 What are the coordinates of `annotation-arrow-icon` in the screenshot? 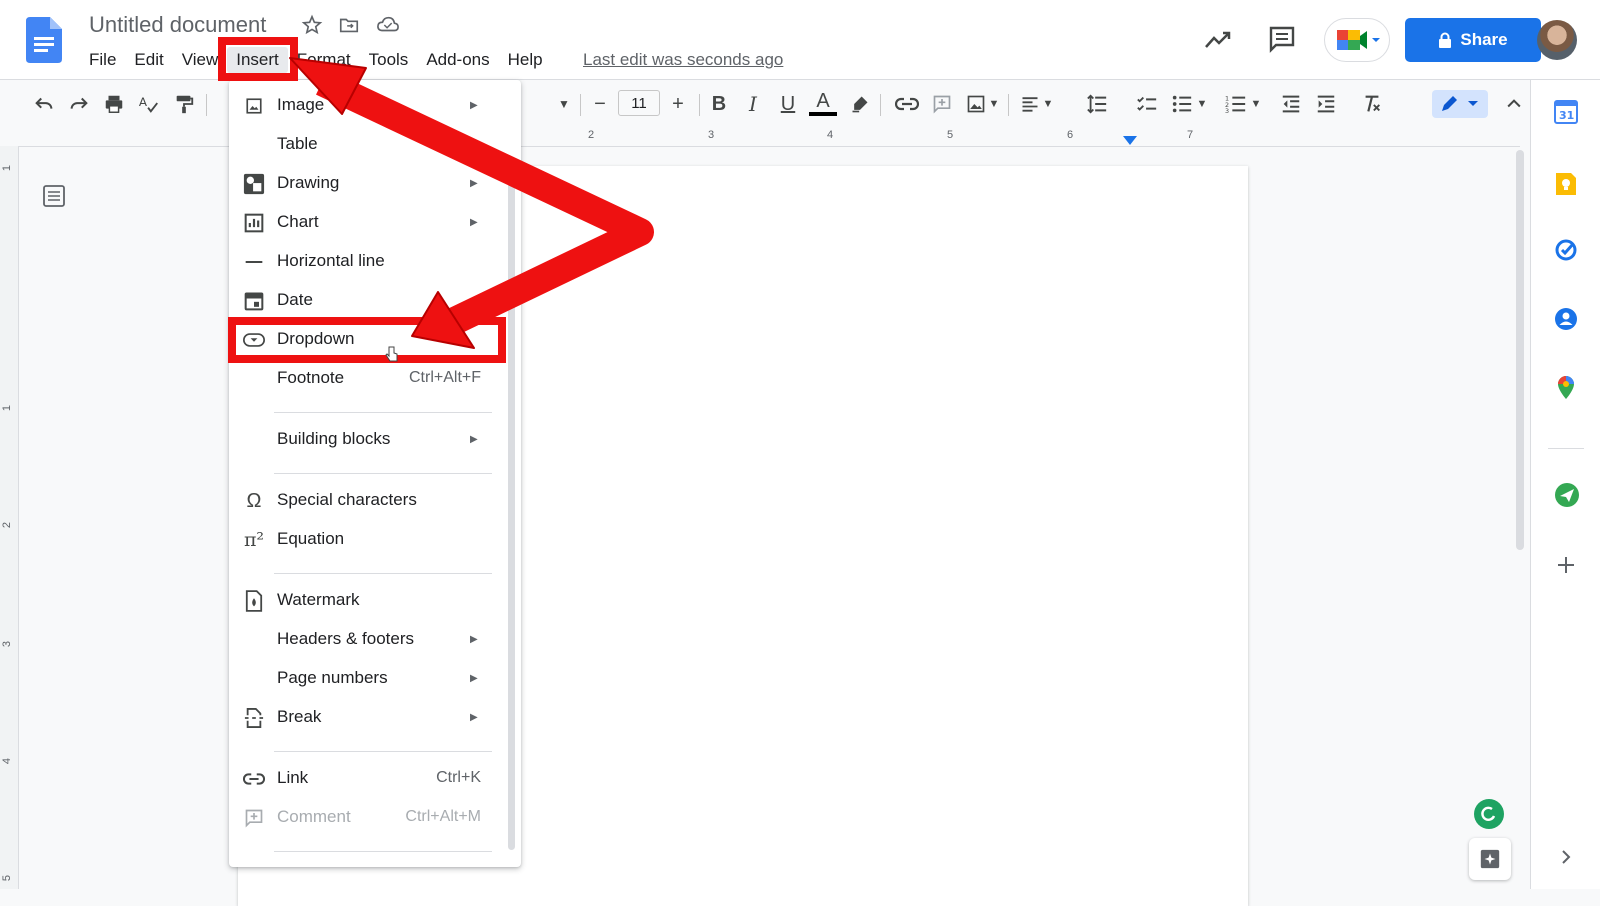 It's located at (471, 203).